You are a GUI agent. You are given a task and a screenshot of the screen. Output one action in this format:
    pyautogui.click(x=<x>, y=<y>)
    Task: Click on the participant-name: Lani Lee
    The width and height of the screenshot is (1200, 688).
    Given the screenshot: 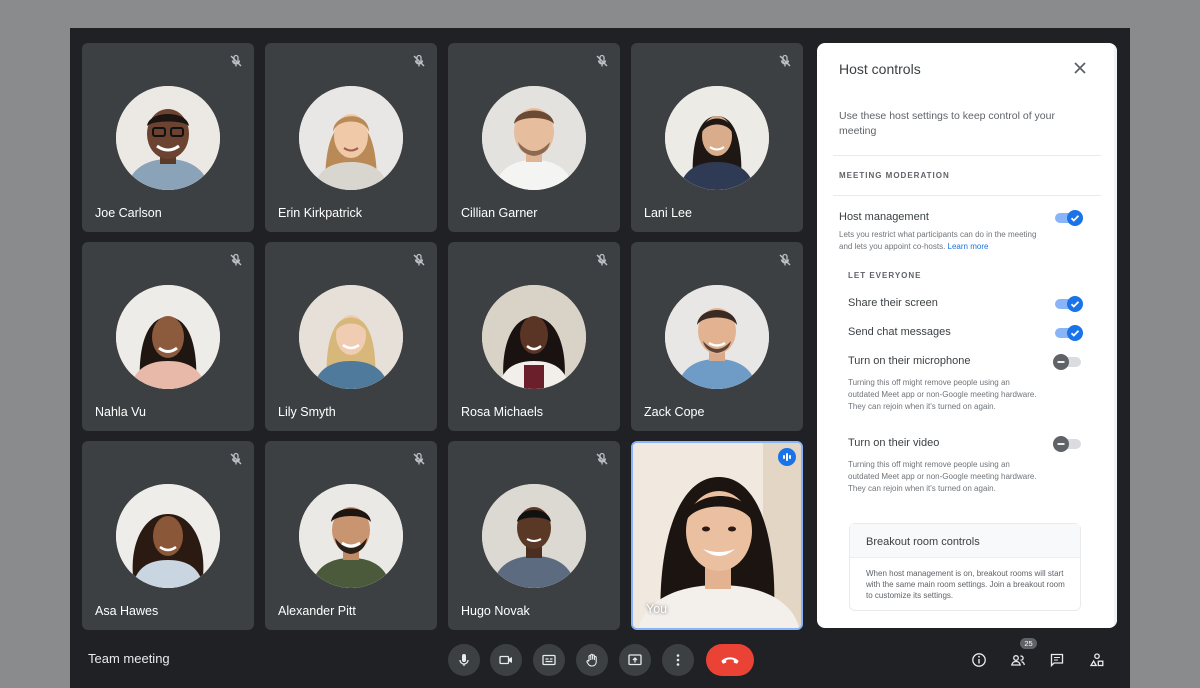 What is the action you would take?
    pyautogui.click(x=668, y=213)
    